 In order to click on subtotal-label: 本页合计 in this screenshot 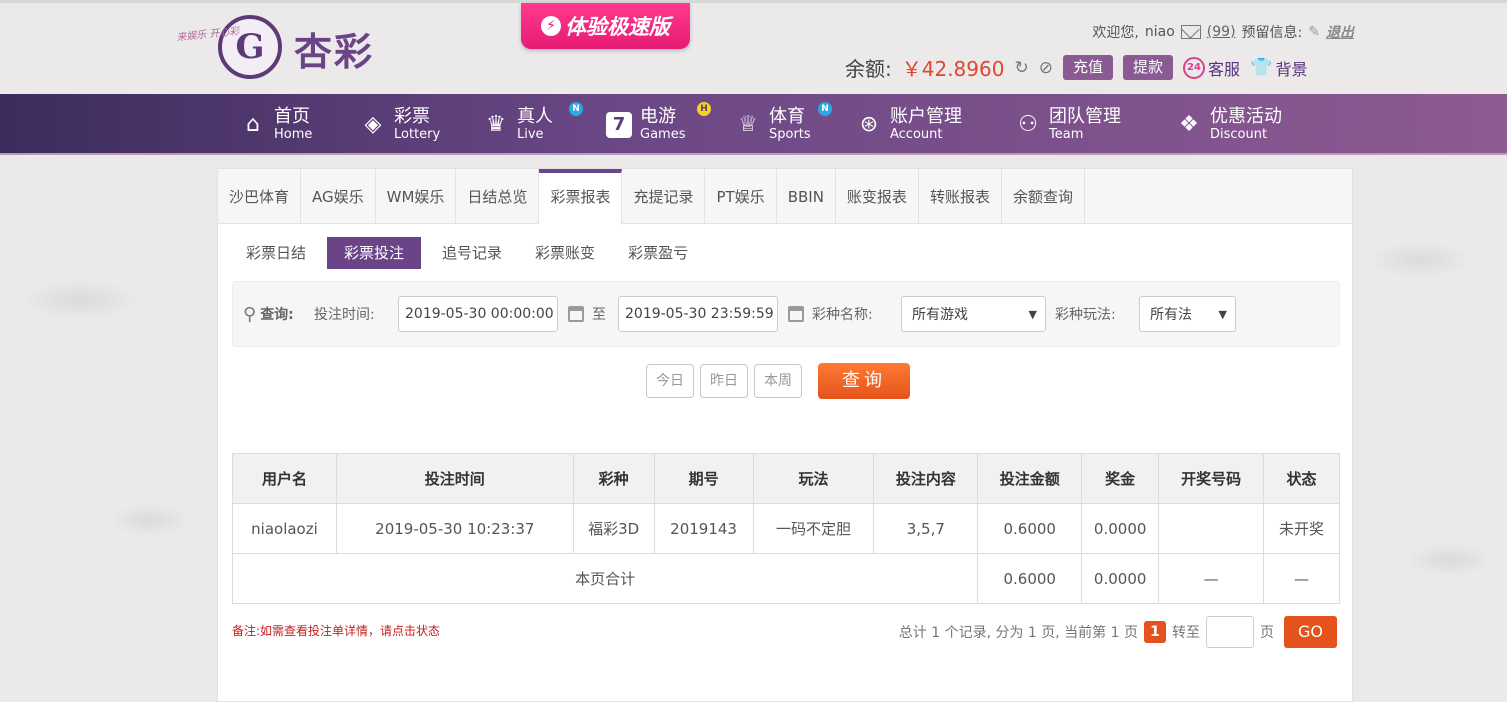, I will do `click(605, 578)`.